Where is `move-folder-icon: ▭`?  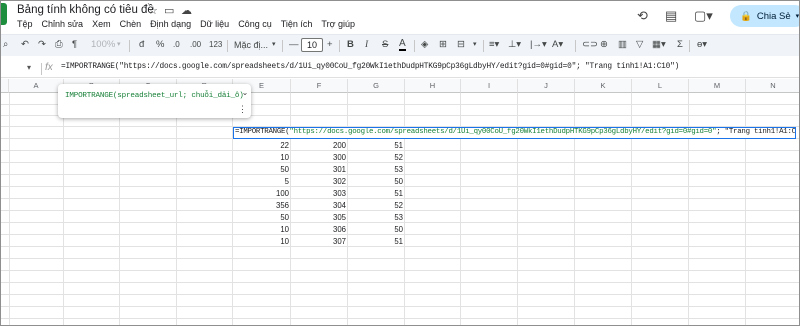 move-folder-icon: ▭ is located at coordinates (169, 10).